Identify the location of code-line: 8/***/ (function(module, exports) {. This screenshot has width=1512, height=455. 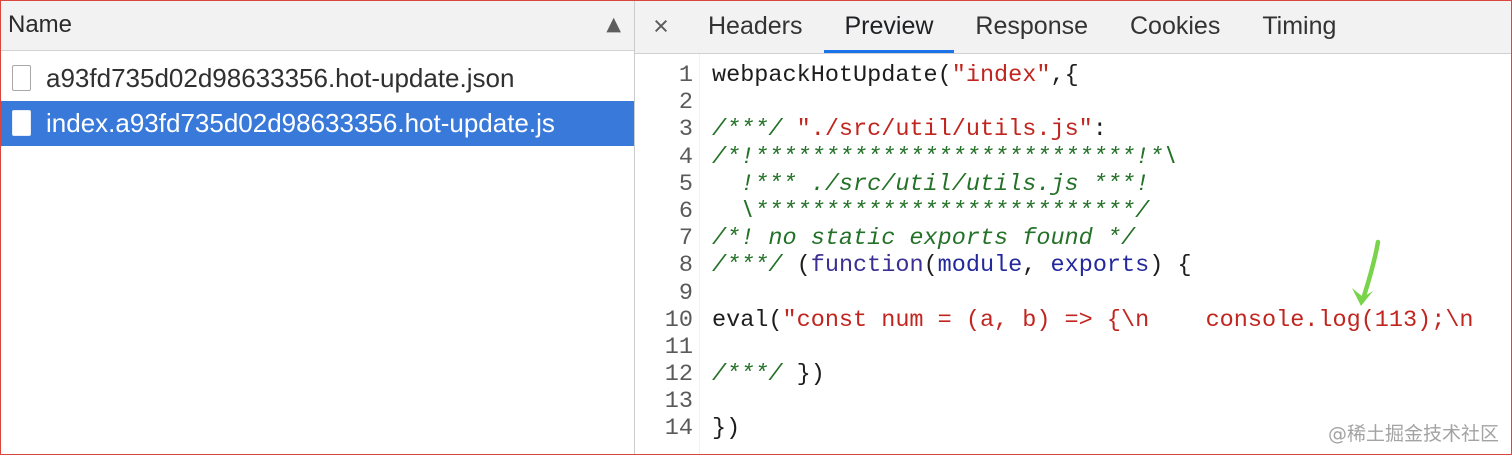
(1073, 265).